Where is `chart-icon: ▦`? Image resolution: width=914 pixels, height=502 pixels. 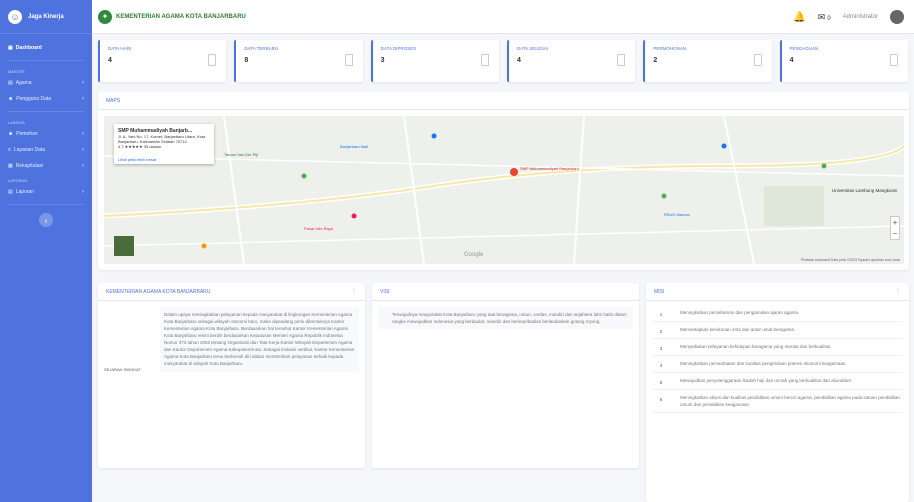
chart-icon: ▦ is located at coordinates (10, 166).